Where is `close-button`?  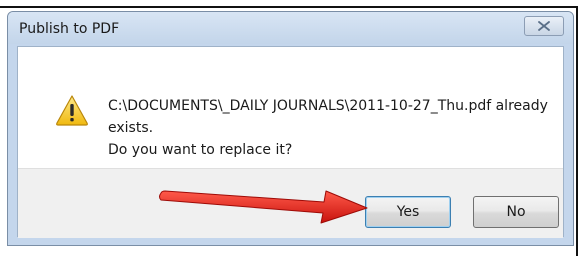
close-button is located at coordinates (544, 26).